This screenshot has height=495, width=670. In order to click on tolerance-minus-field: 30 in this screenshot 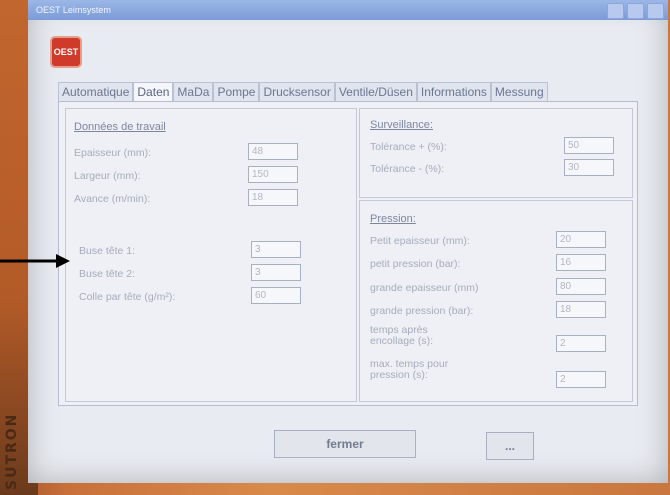, I will do `click(589, 167)`.